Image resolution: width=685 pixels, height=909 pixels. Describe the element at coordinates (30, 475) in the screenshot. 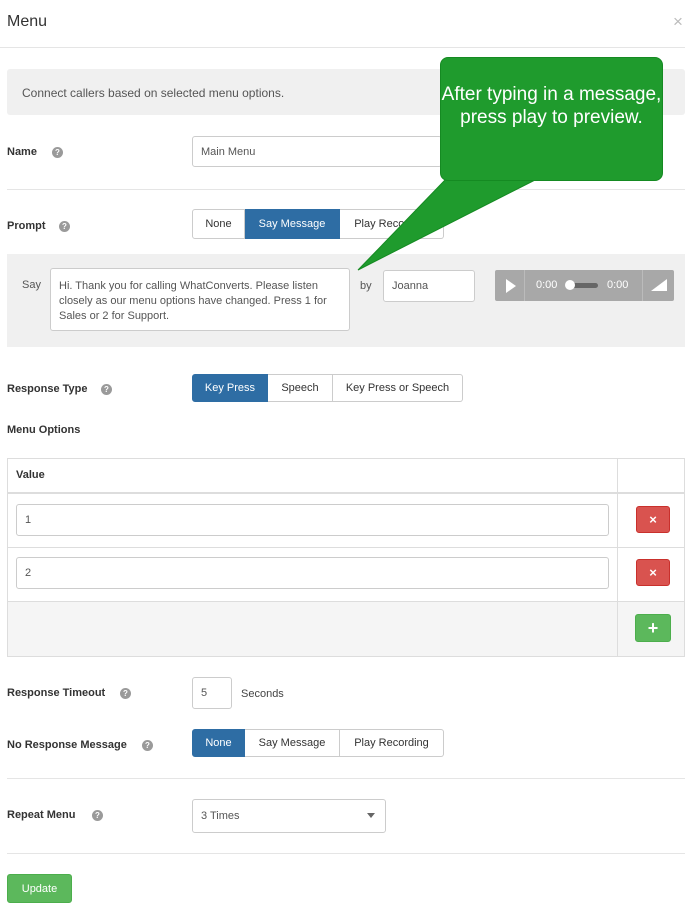

I see `column-header-value: Value` at that location.